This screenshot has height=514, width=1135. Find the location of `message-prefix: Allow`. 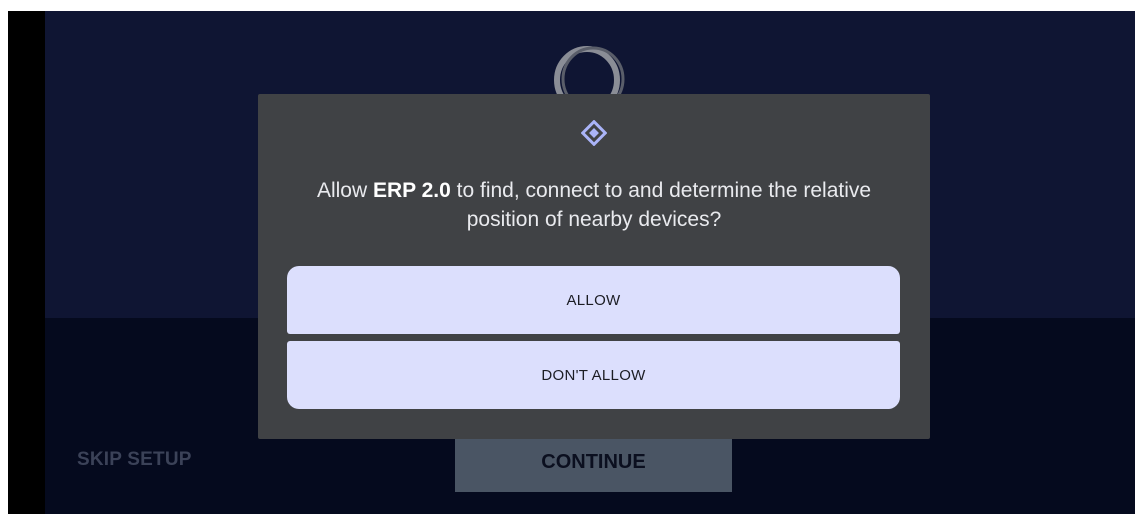

message-prefix: Allow is located at coordinates (344, 190).